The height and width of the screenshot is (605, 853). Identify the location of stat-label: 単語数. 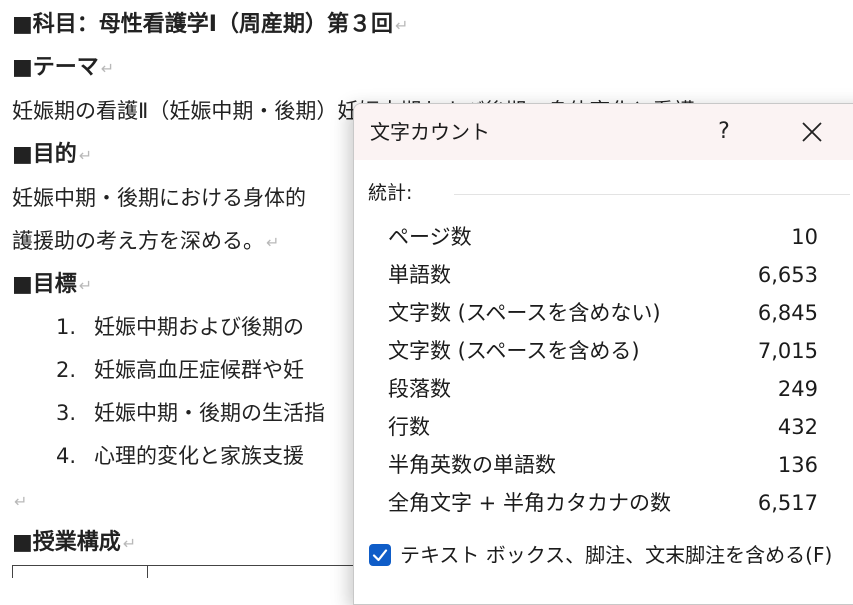
(419, 275).